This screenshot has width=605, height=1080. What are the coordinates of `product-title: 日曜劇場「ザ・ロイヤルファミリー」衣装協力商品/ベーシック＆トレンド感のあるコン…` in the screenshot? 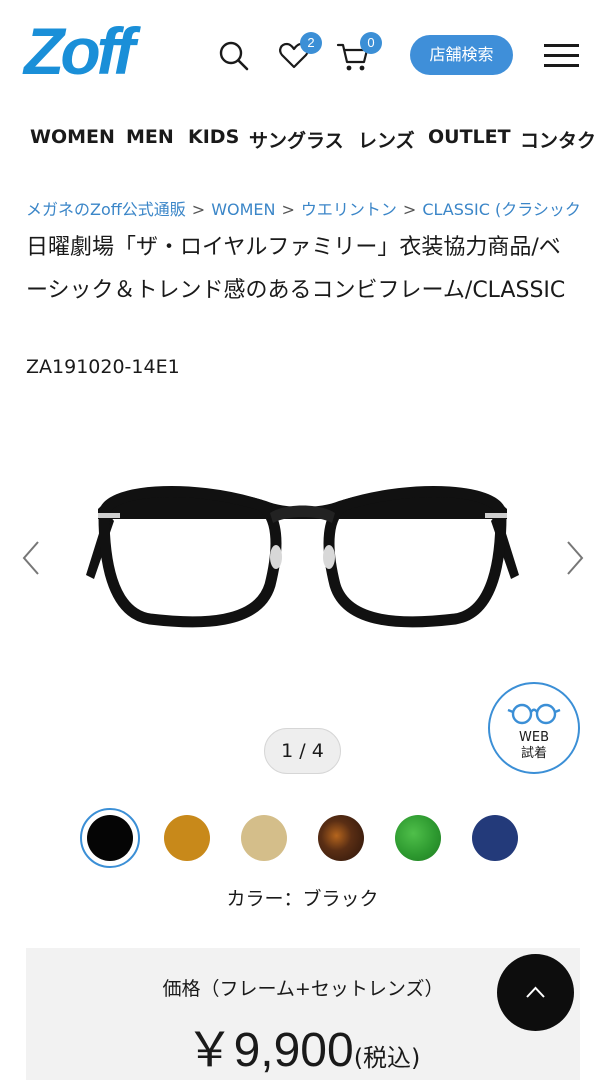 It's located at (296, 269).